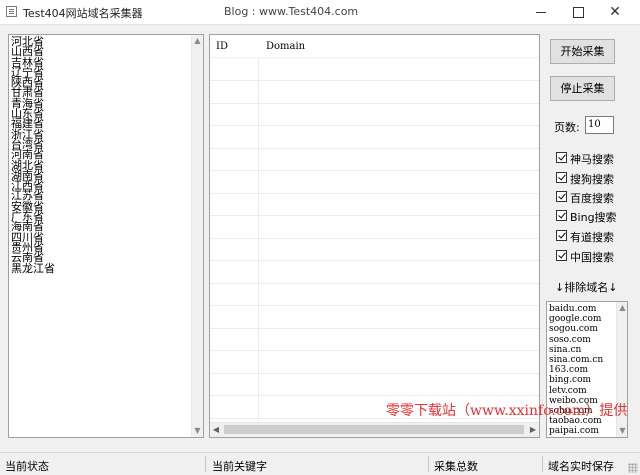  What do you see at coordinates (239, 466) in the screenshot?
I see `status-current-keyword: 当前关键字` at bounding box center [239, 466].